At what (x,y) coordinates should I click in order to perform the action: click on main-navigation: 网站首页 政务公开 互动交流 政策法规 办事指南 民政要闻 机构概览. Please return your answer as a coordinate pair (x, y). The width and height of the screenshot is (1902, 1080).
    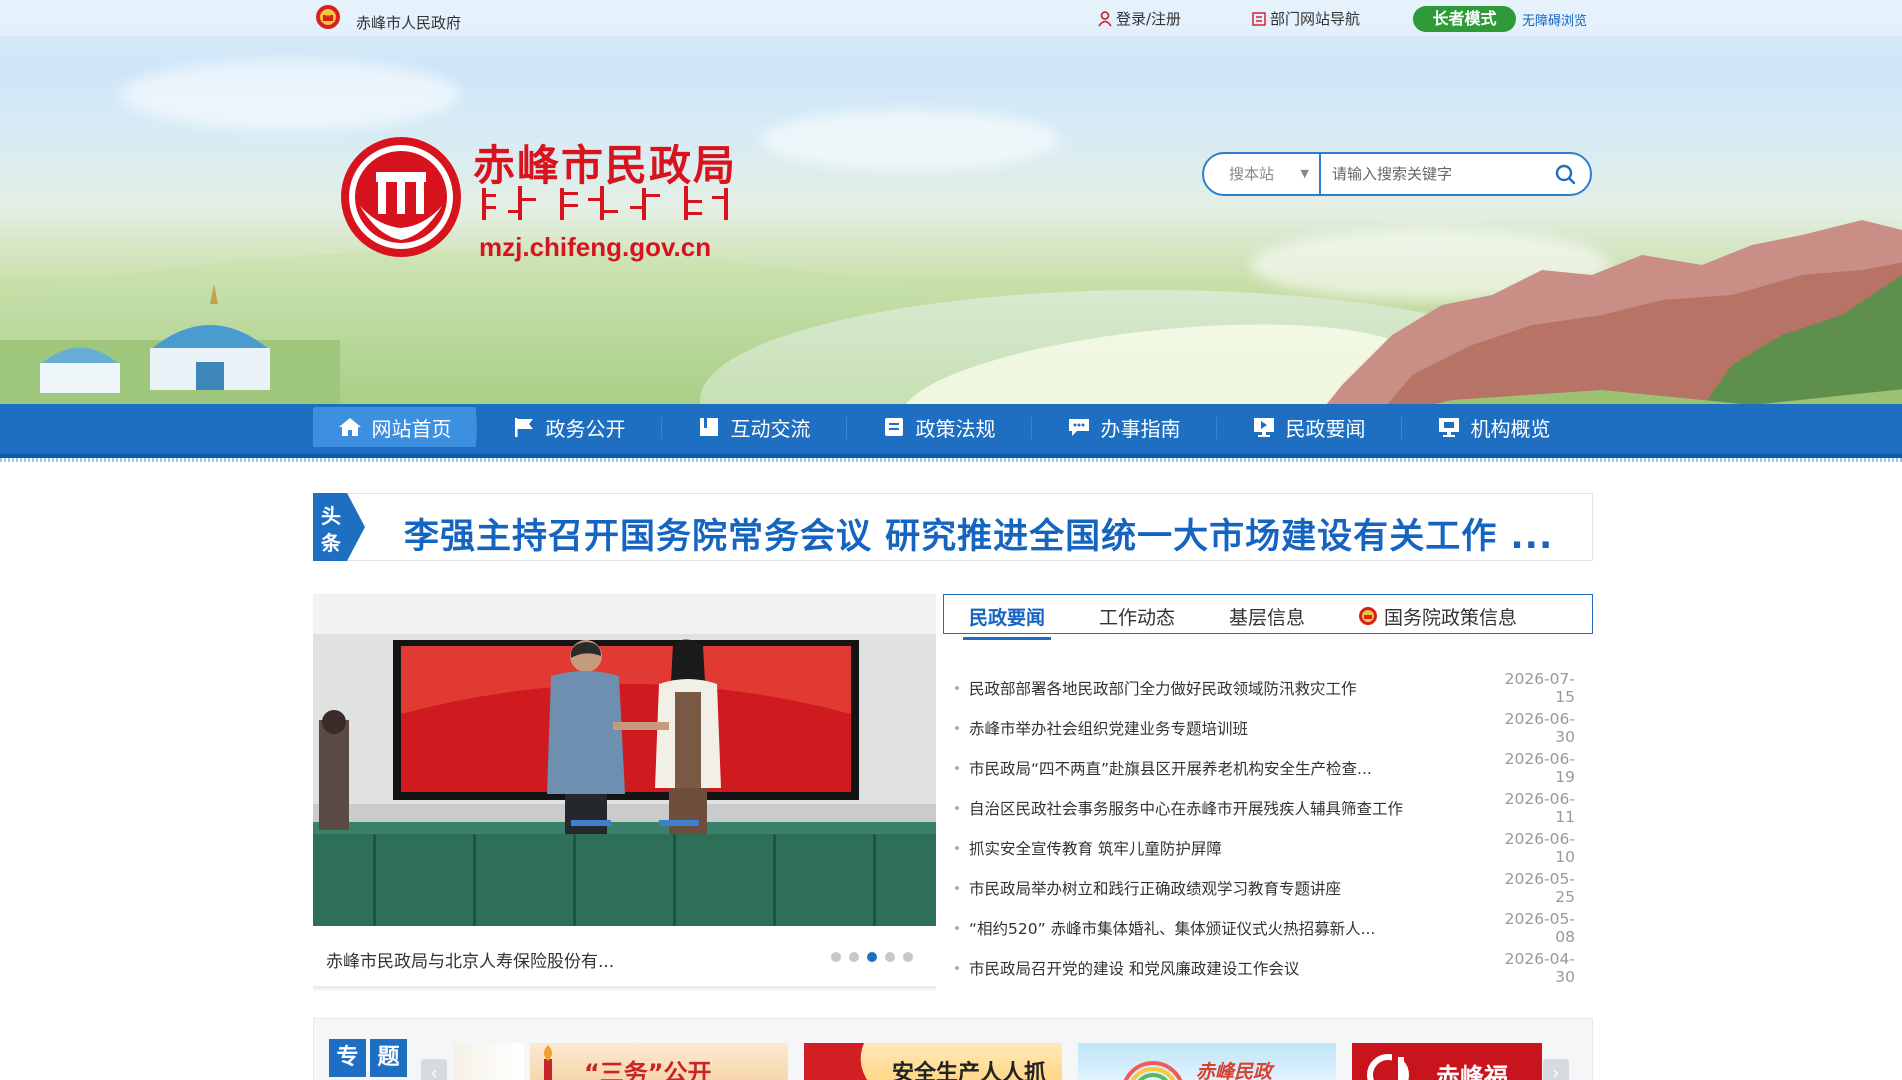
    Looking at the image, I should click on (951, 433).